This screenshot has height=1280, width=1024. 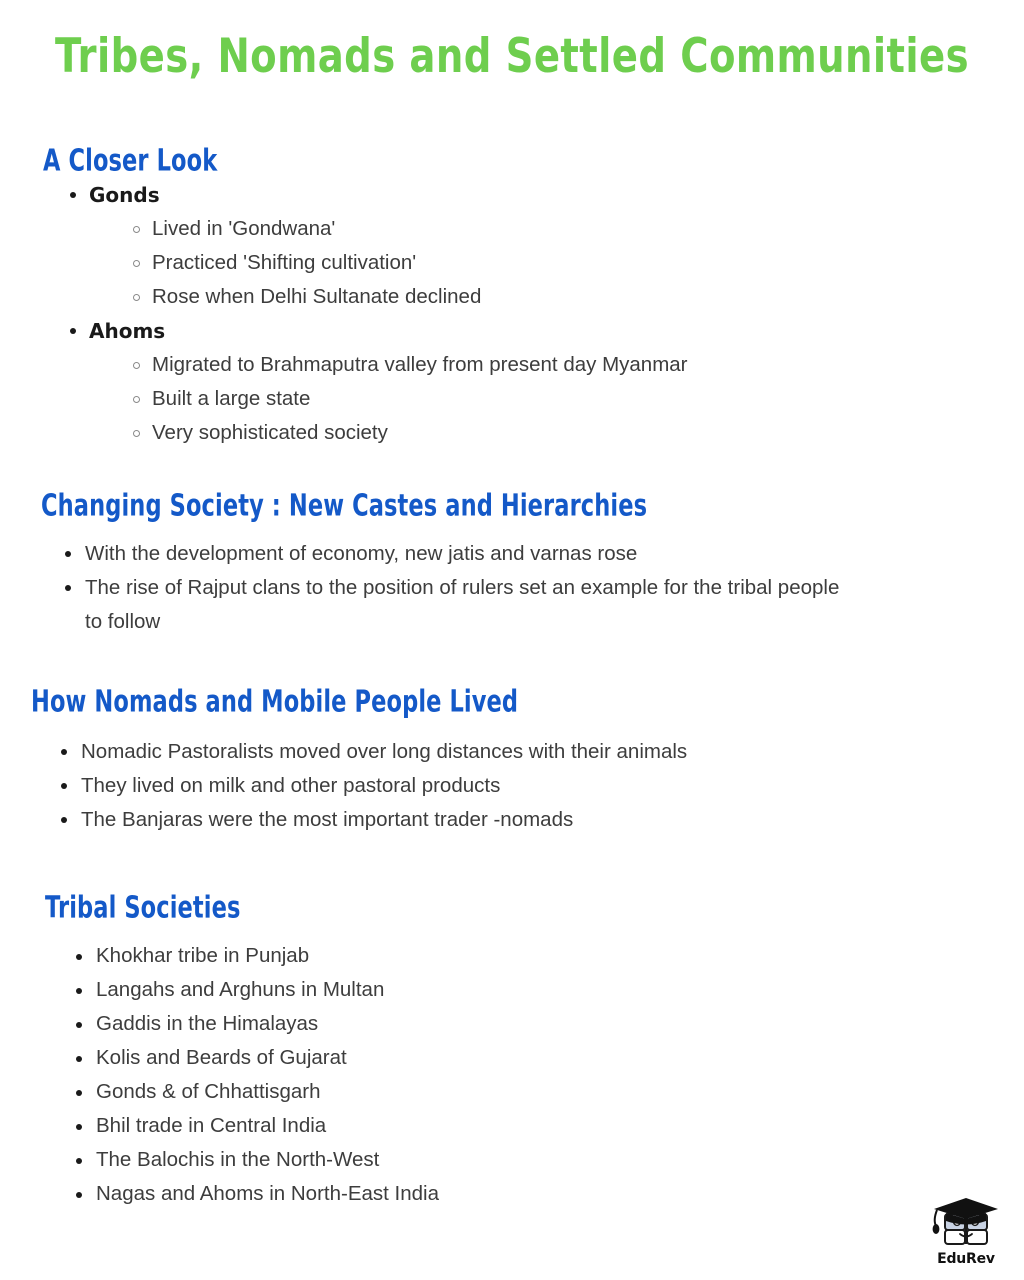 I want to click on list-item: Gonds & of Chhattisgarh, so click(x=422, y=1092).